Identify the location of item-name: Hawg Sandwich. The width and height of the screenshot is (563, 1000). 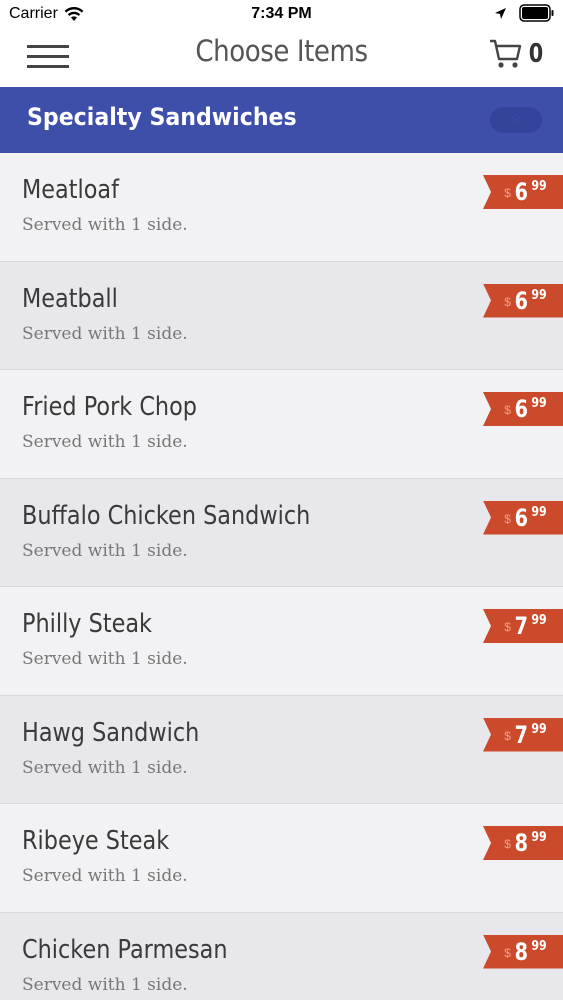
(111, 732).